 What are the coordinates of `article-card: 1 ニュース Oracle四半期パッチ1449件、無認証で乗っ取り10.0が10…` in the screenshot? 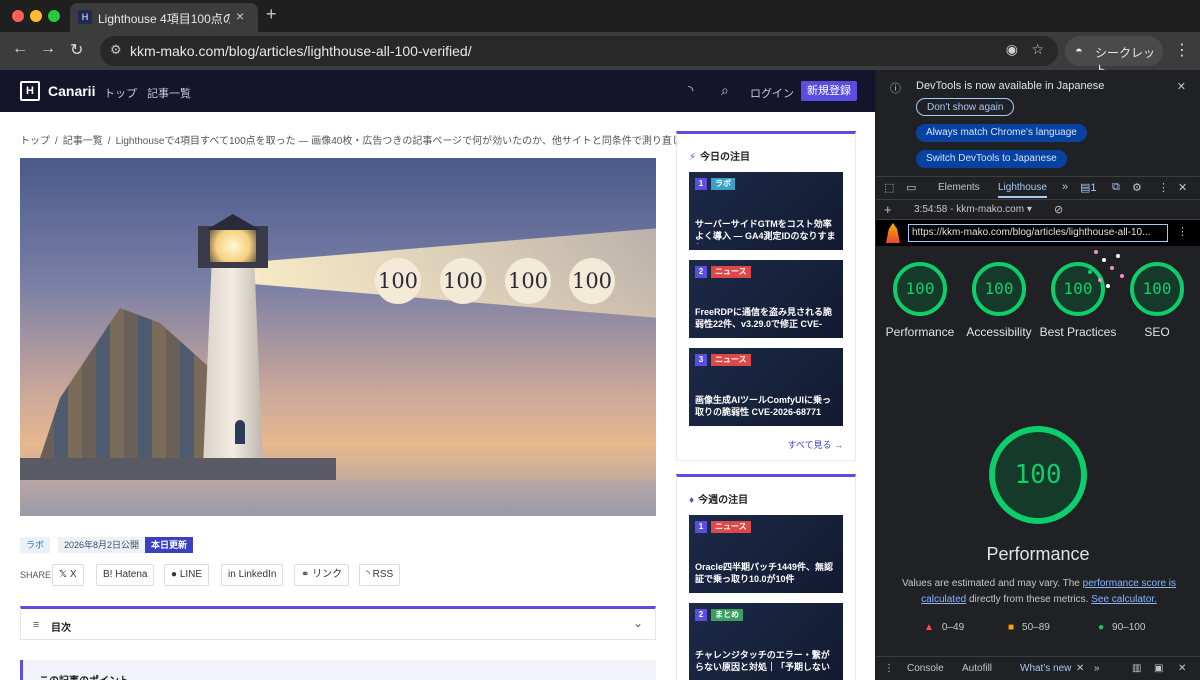 It's located at (766, 554).